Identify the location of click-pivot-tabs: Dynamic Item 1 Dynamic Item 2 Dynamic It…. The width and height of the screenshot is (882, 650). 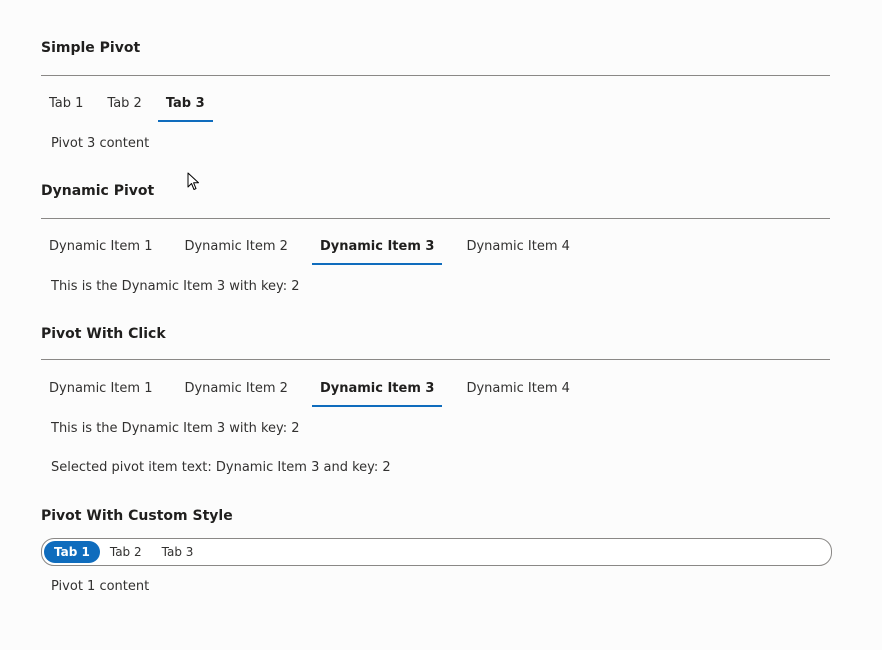
(313, 389).